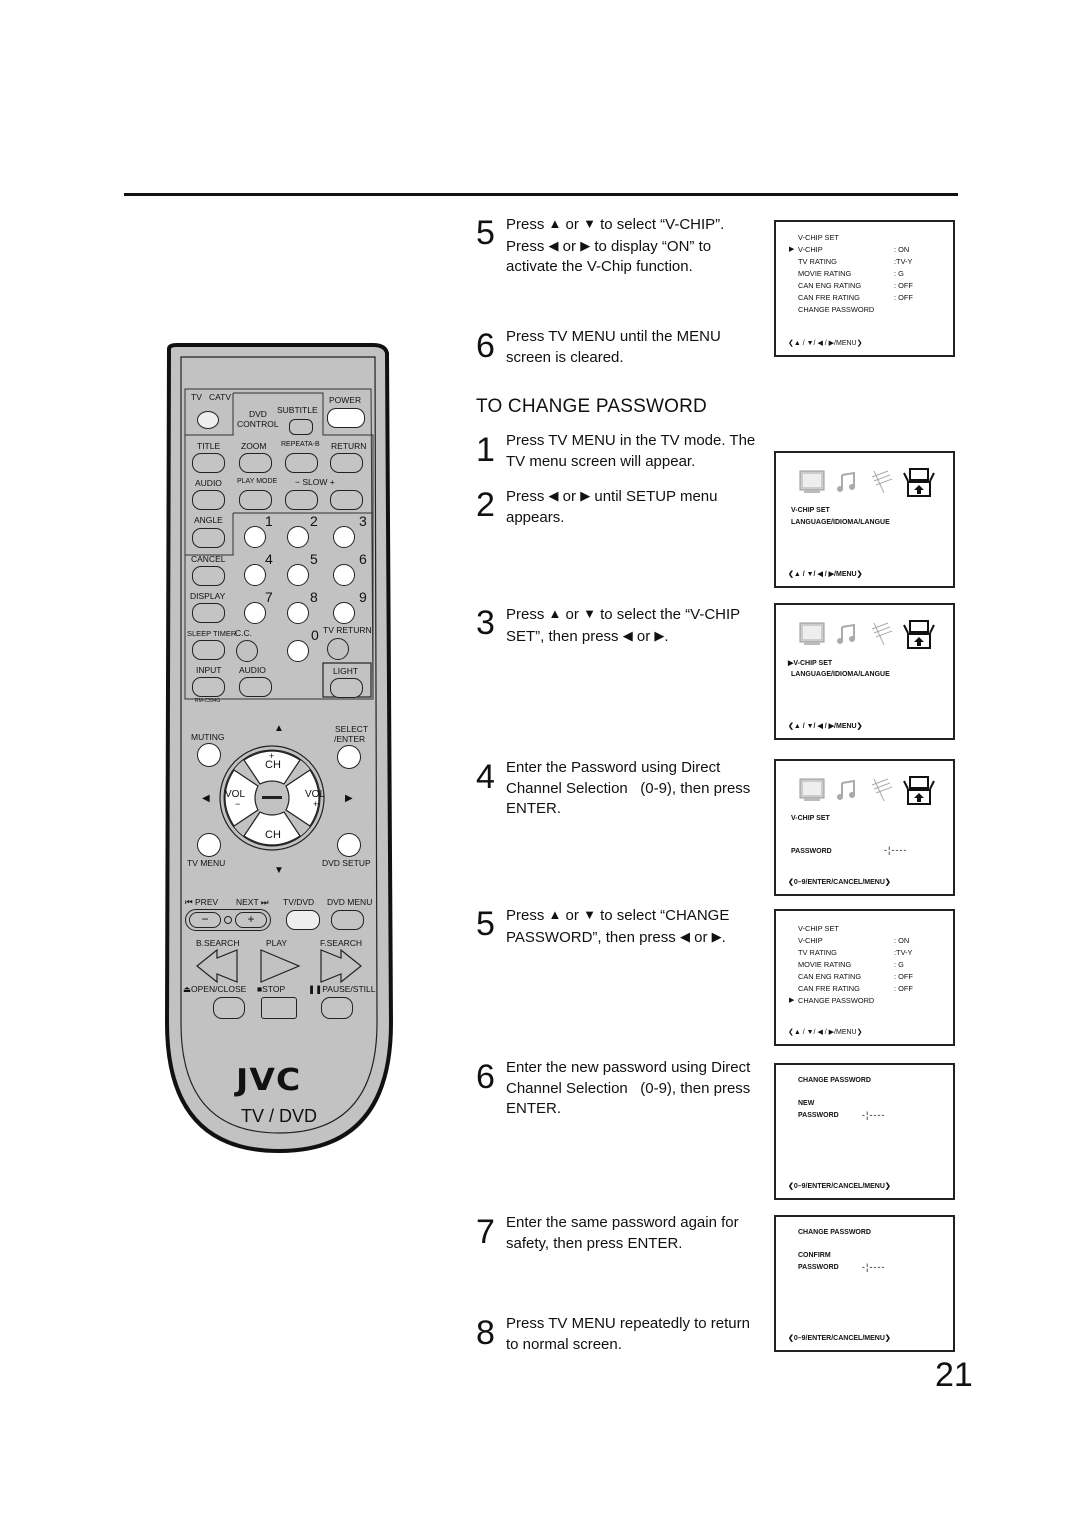  I want to click on tv-dvd-label: TV / DVD, so click(279, 1116).